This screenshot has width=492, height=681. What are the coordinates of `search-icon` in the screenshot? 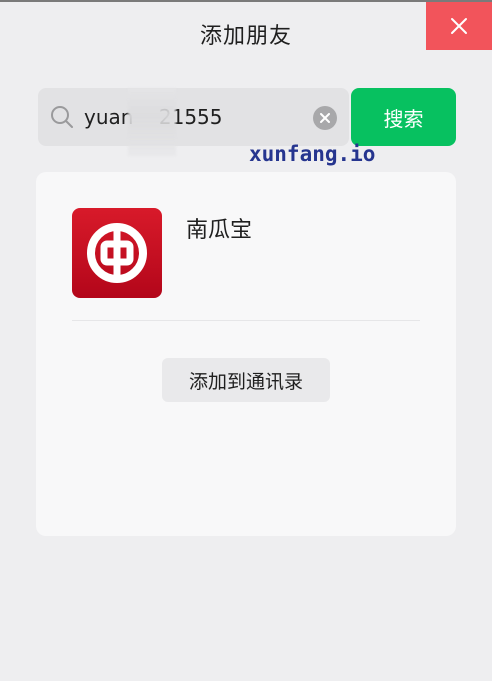 It's located at (62, 117).